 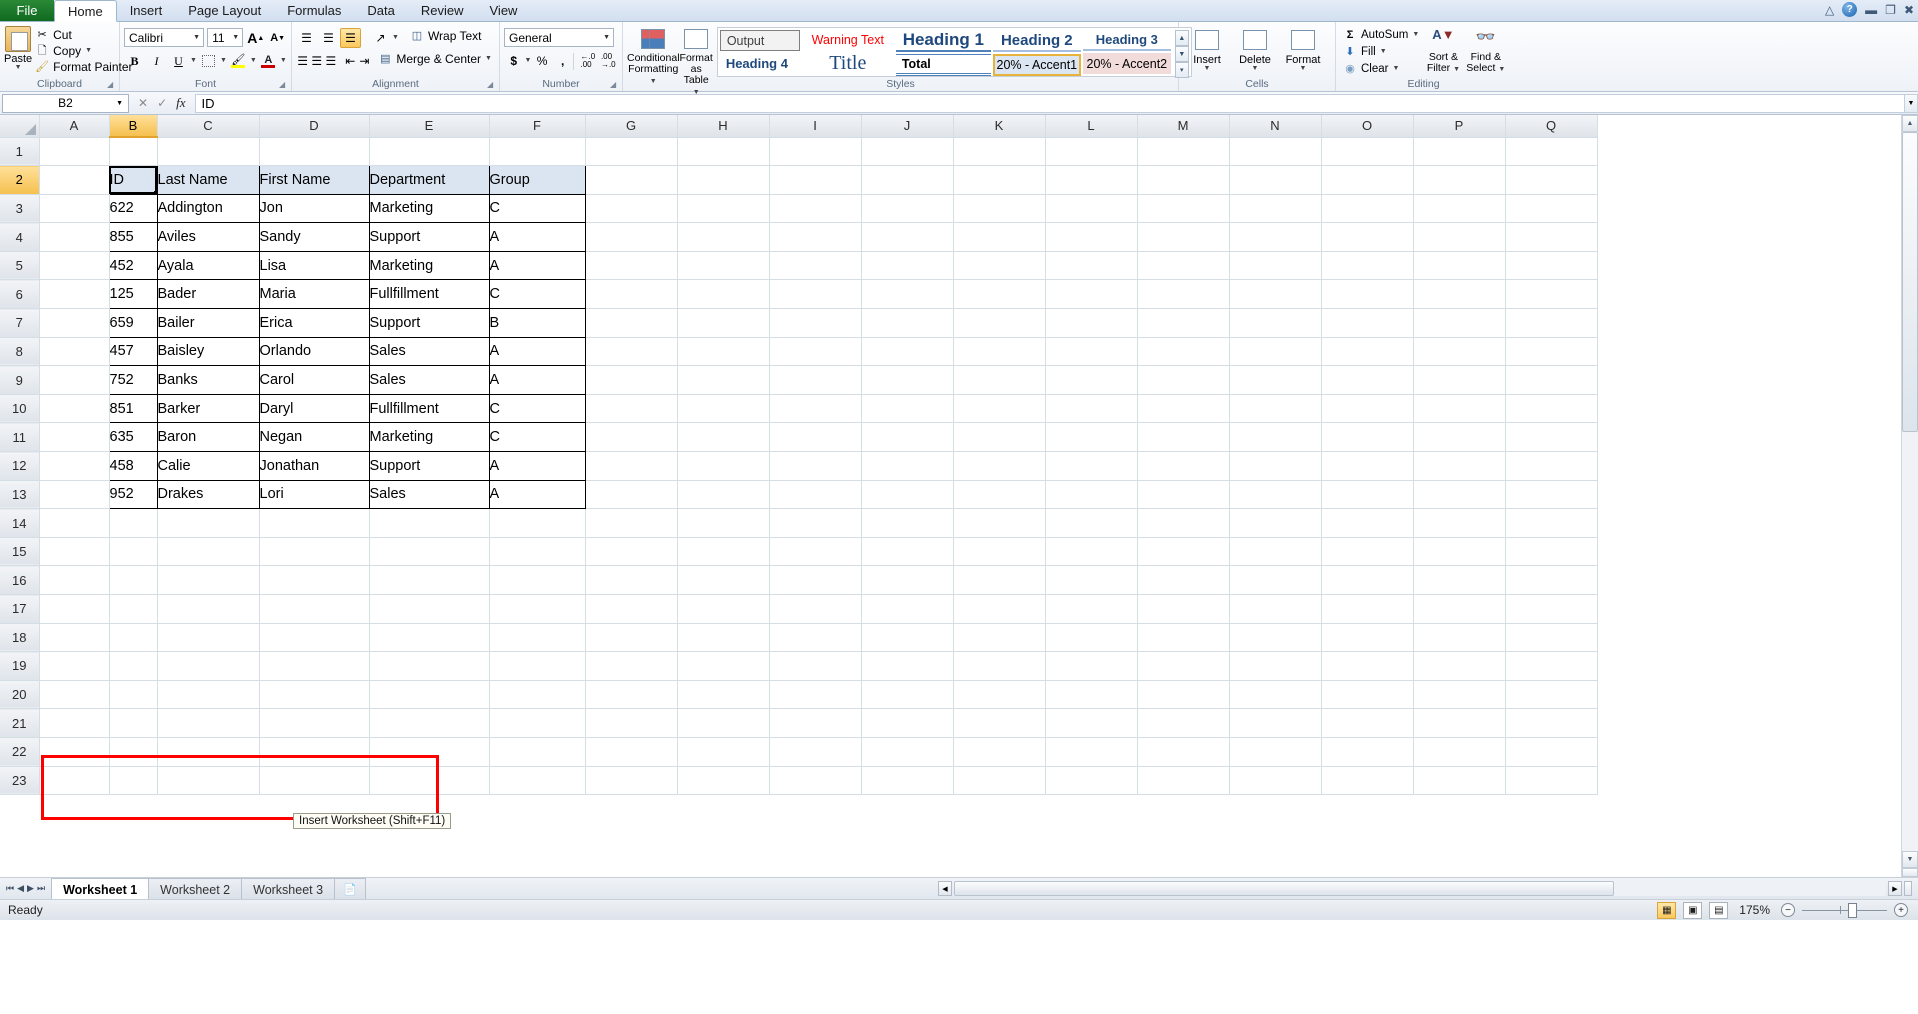 What do you see at coordinates (1459, 495) in the screenshot?
I see `cell-P13` at bounding box center [1459, 495].